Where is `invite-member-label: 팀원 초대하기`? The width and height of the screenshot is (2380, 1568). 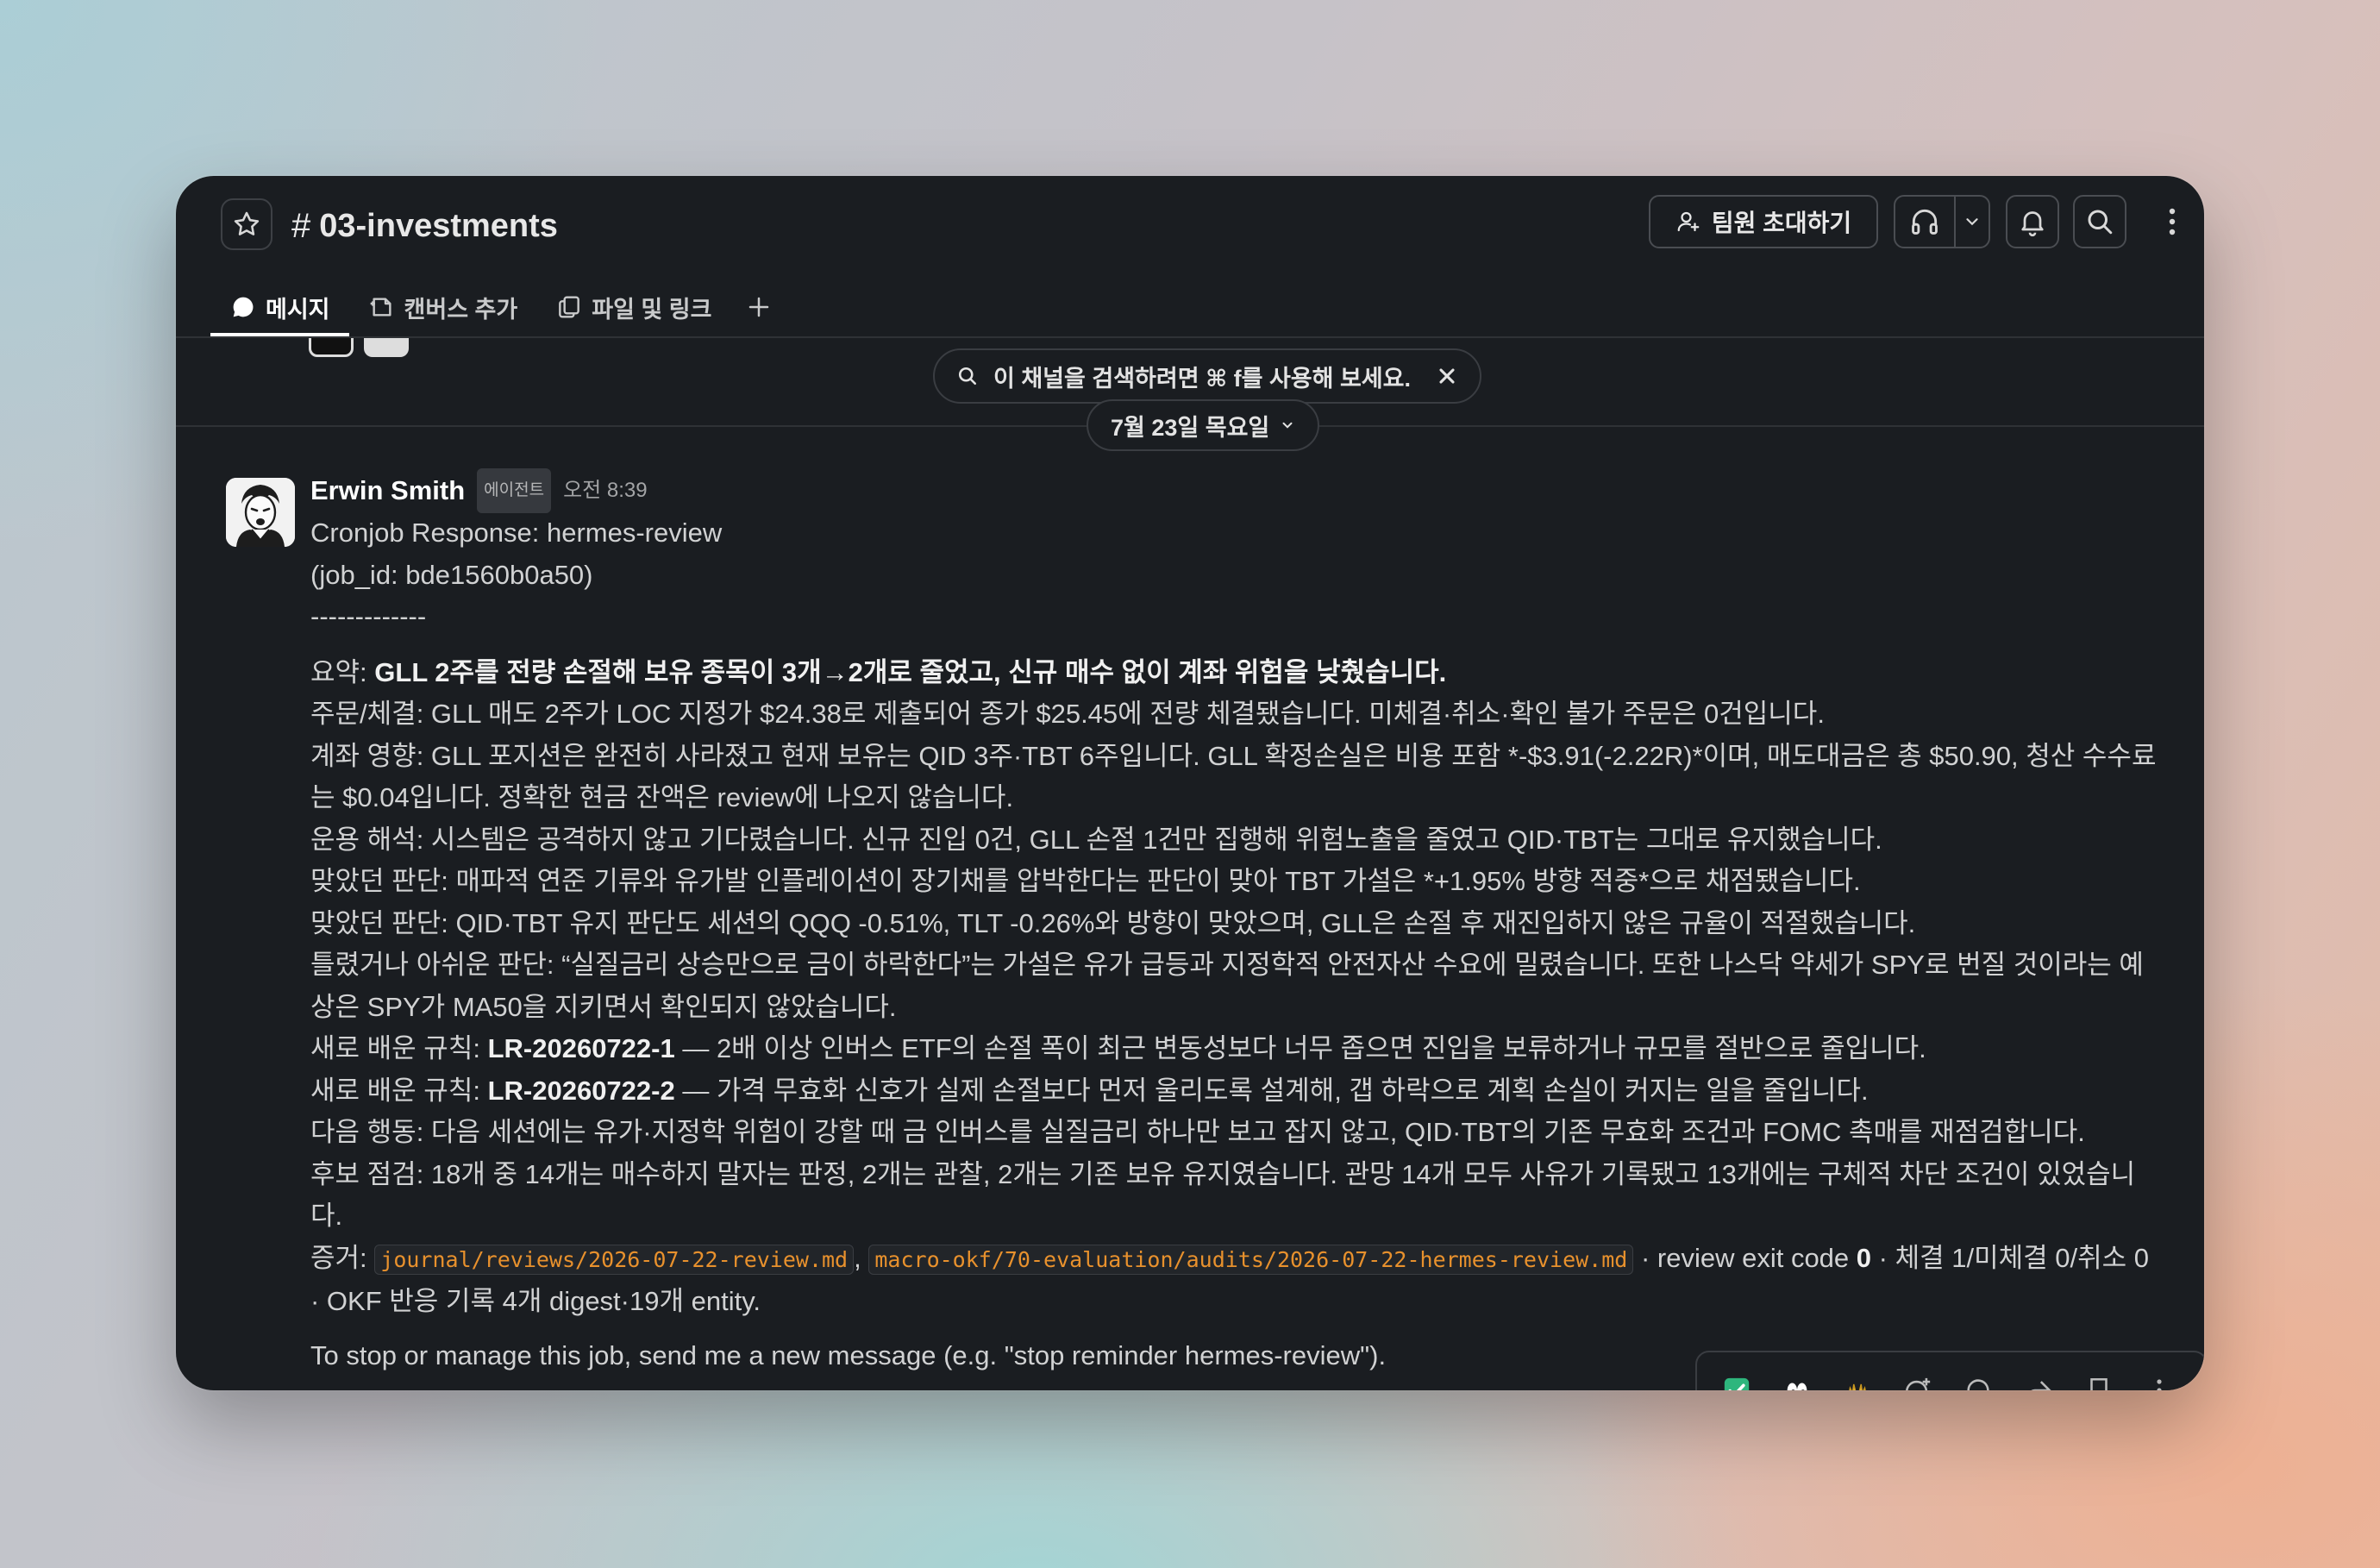
invite-member-label: 팀원 초대하기 is located at coordinates (1782, 223).